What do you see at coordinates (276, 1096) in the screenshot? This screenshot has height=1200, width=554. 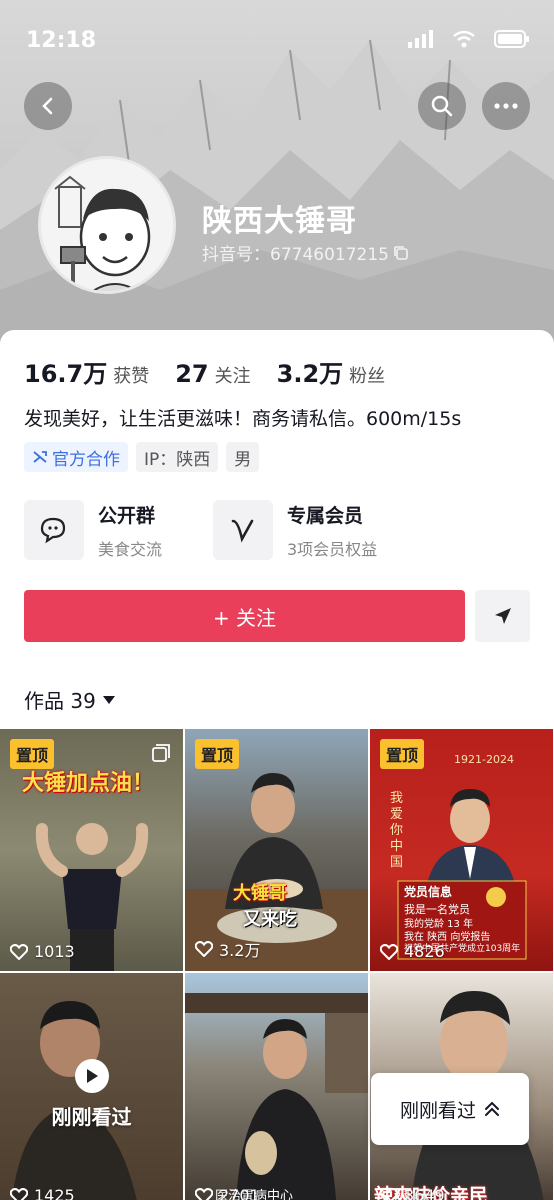 I see `man-street-image` at bounding box center [276, 1096].